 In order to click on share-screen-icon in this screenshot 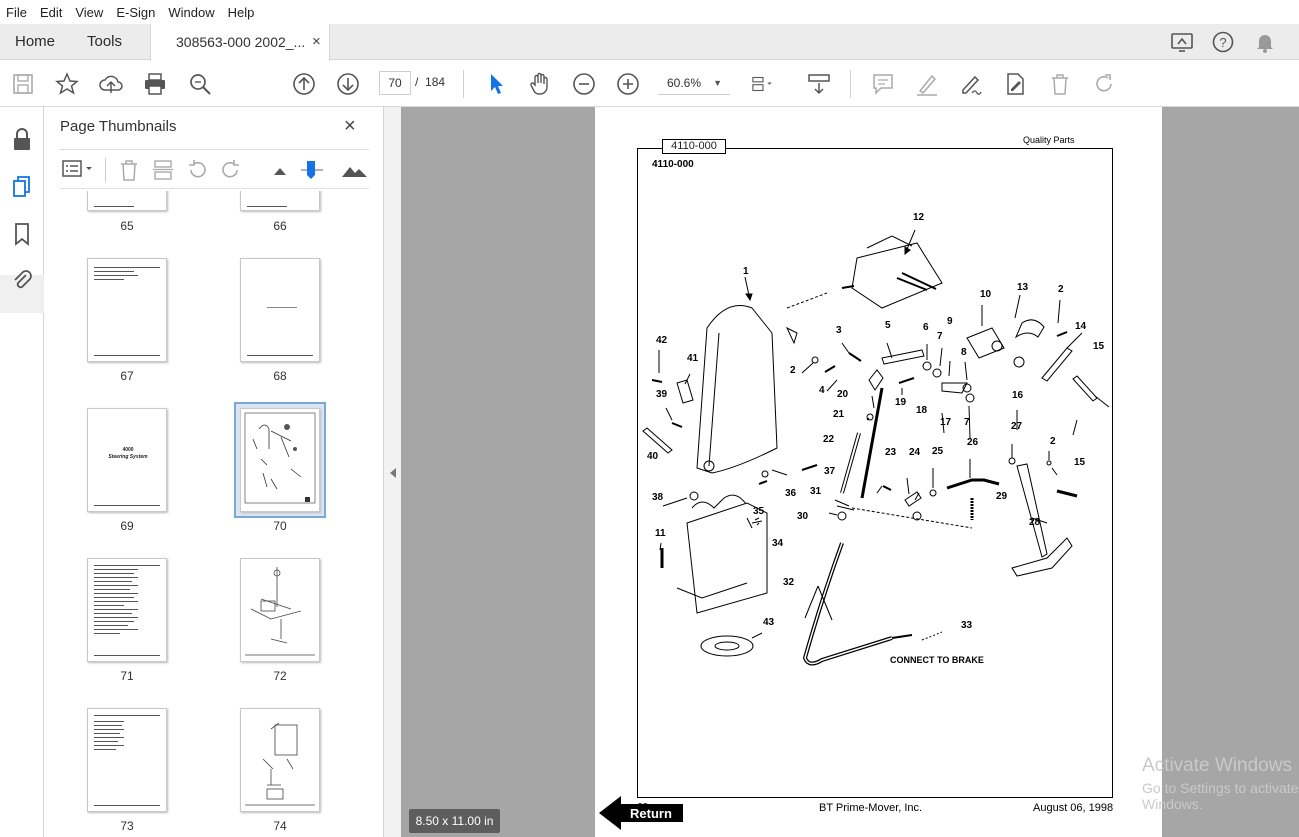, I will do `click(1182, 42)`.